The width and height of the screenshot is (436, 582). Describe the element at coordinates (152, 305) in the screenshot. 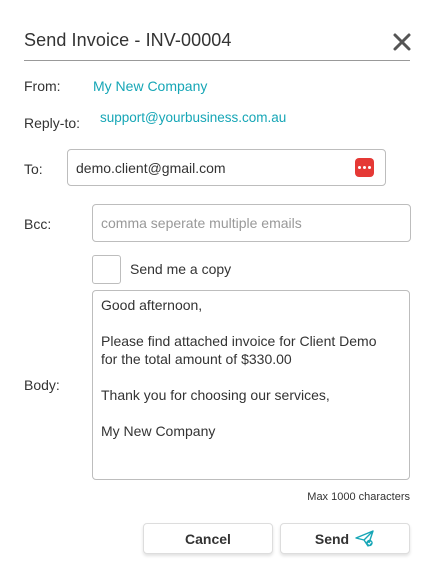

I see `body-line: Good afternoon,` at that location.